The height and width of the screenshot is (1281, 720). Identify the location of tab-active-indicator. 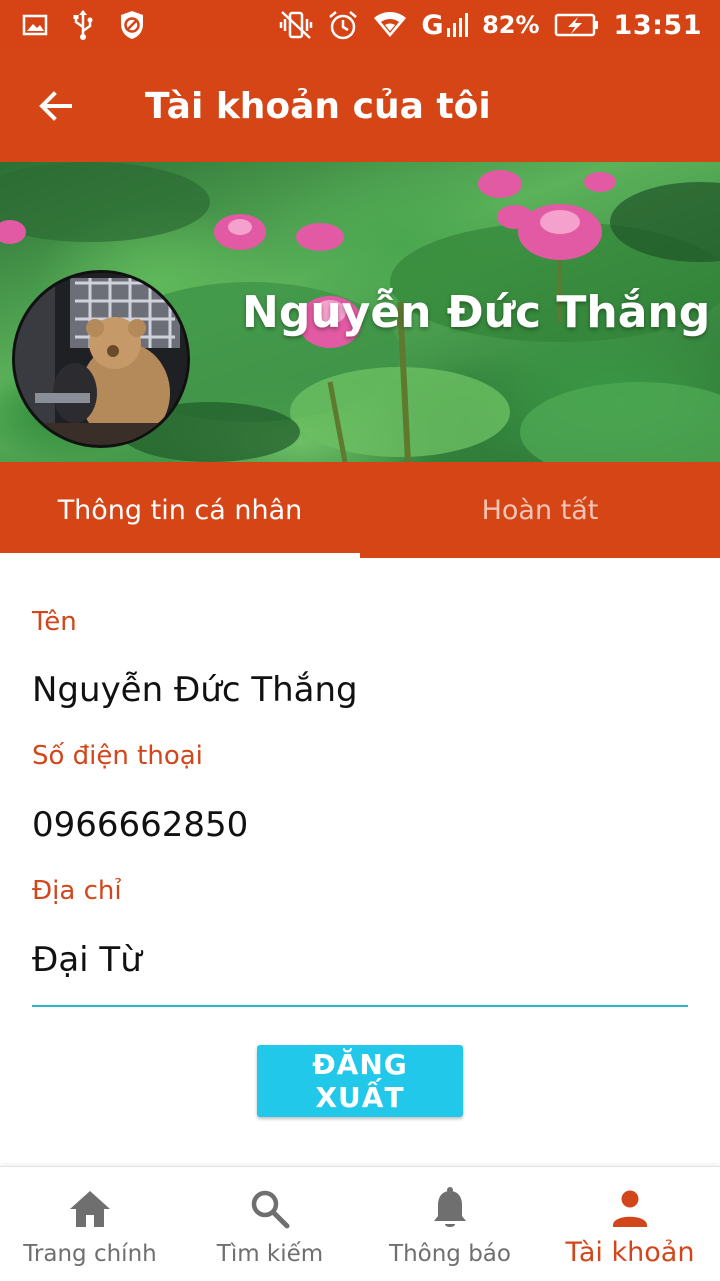
(180, 555).